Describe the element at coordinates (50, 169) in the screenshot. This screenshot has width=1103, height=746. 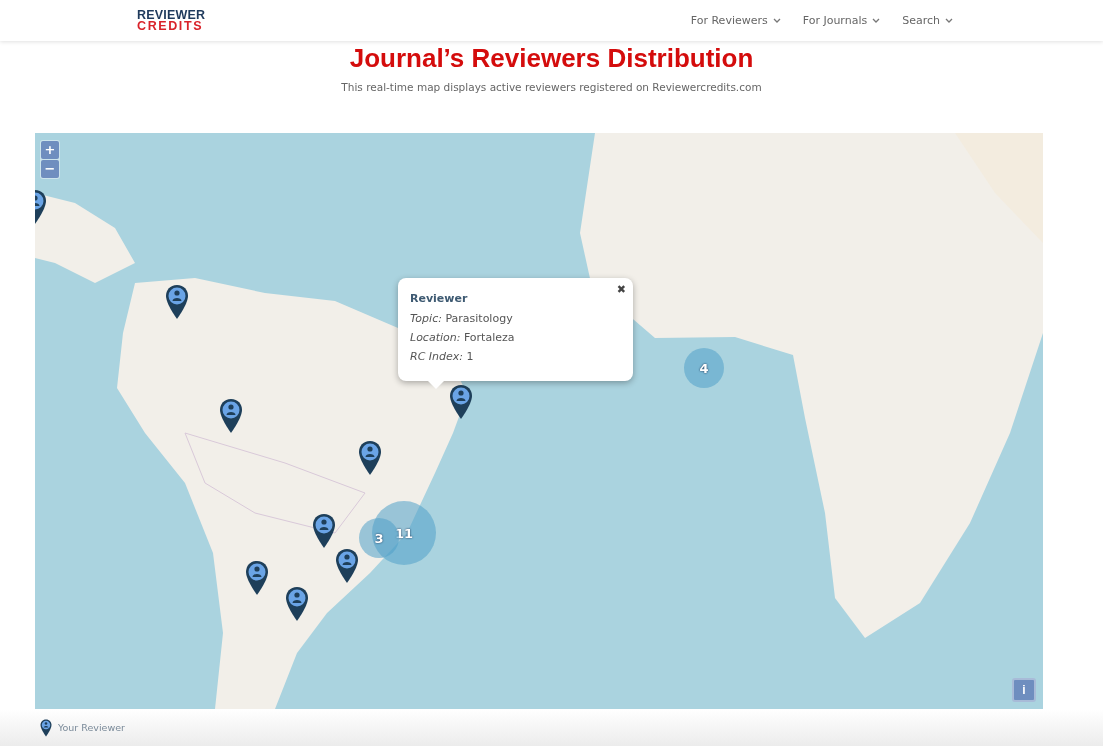
I see `zoom-button: −` at that location.